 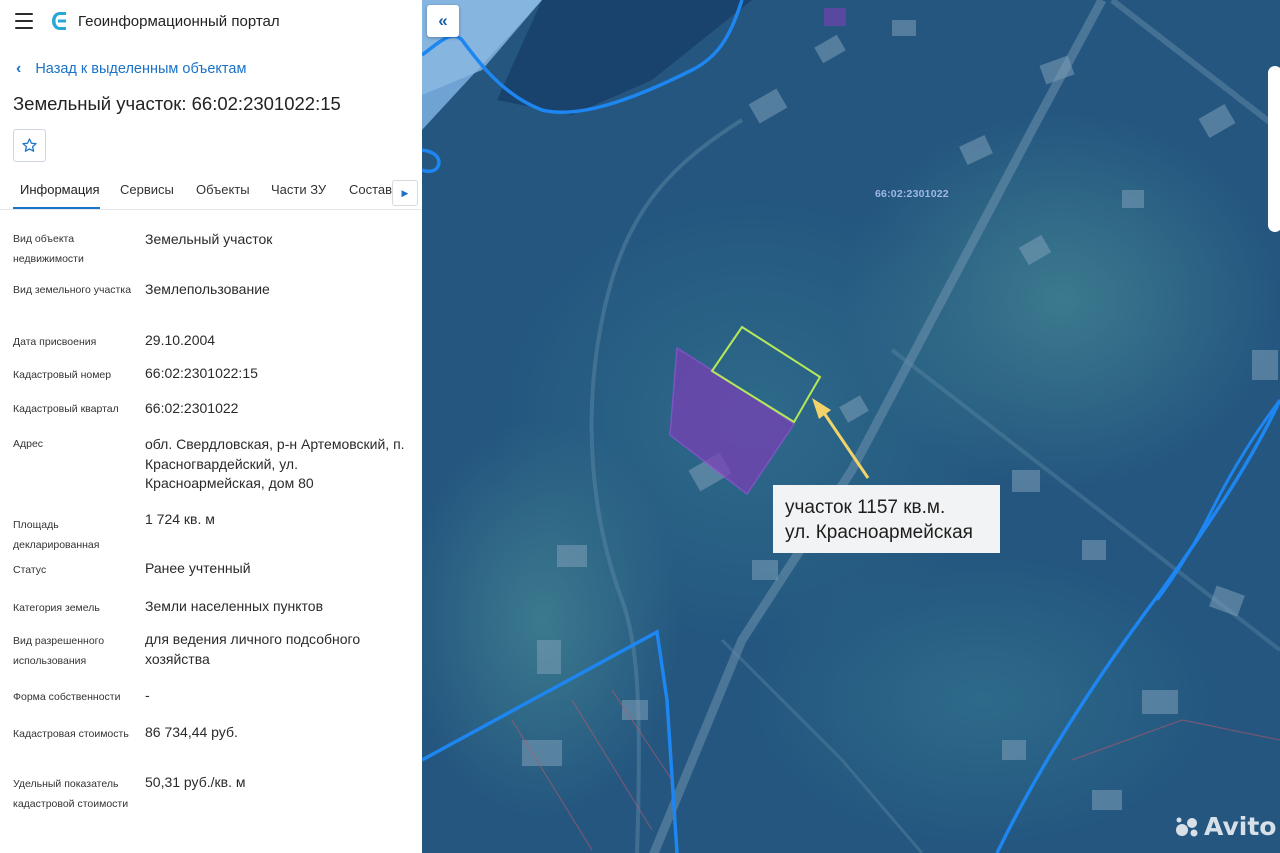 I want to click on attribute-label: Вид объекта недвижимости, so click(x=48, y=249).